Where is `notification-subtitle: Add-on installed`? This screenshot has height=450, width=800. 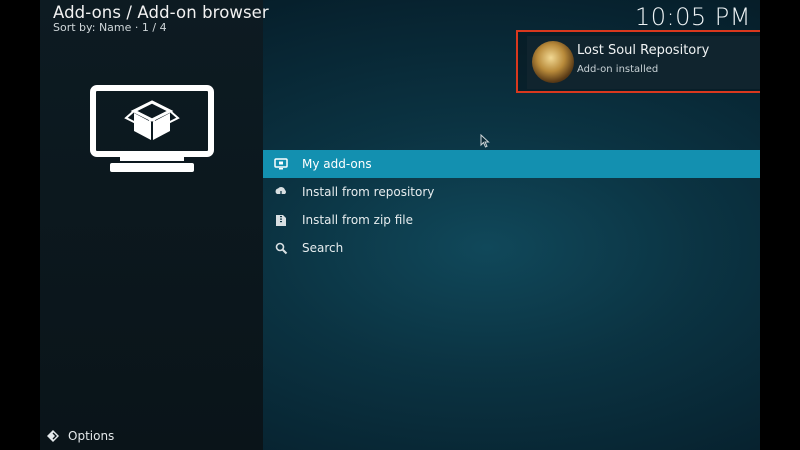 notification-subtitle: Add-on installed is located at coordinates (618, 69).